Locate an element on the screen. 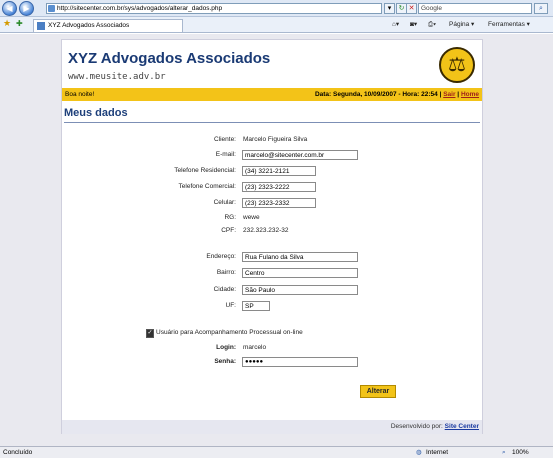 This screenshot has width=553, height=458. title-divider is located at coordinates (272, 122).